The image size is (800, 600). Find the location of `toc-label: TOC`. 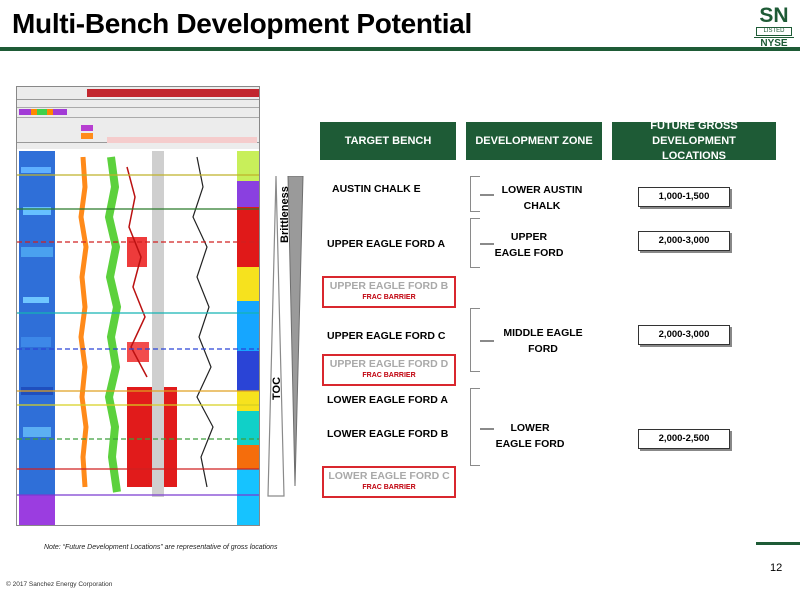

toc-label: TOC is located at coordinates (277, 388).